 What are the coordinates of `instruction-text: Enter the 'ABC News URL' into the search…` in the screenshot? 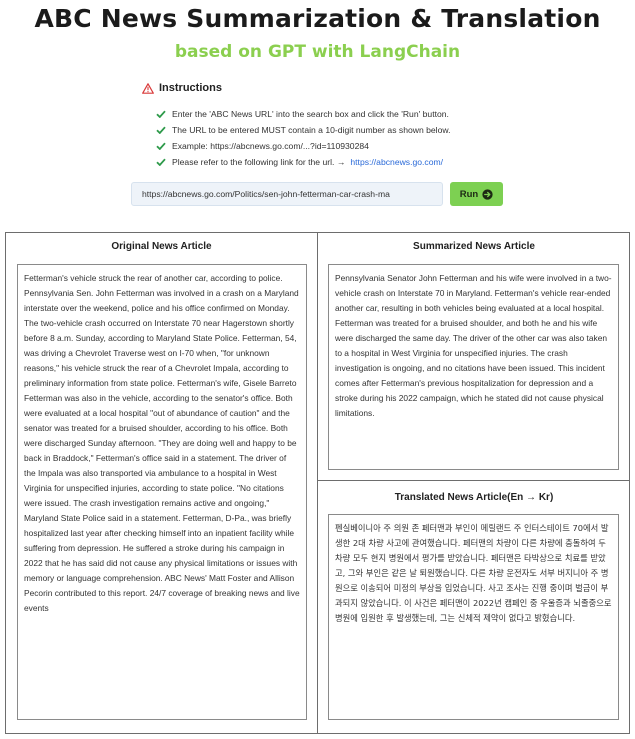 It's located at (310, 114).